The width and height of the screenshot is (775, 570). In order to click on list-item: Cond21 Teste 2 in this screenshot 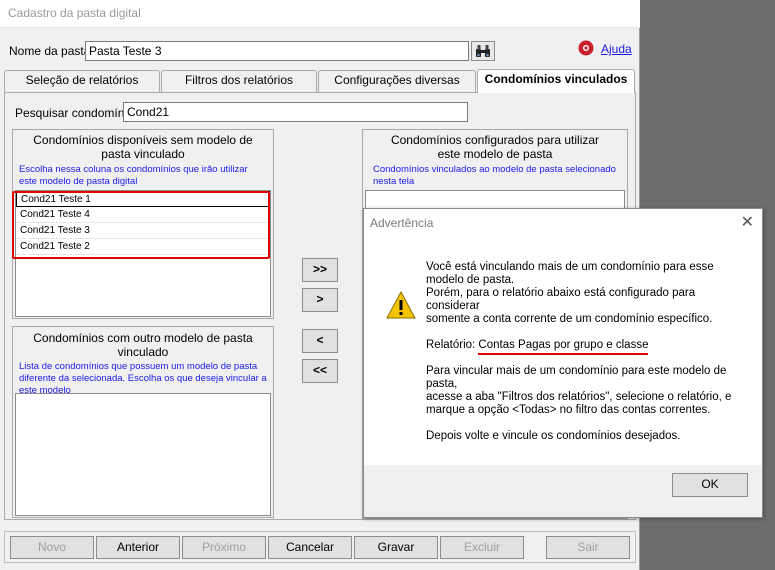, I will do `click(143, 247)`.